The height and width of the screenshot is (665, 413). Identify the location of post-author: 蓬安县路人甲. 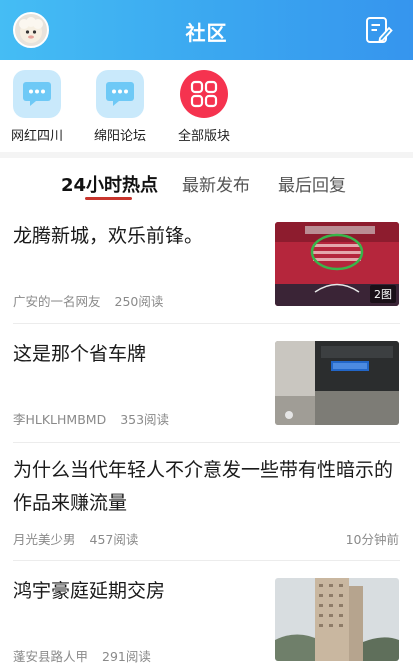
(50, 656).